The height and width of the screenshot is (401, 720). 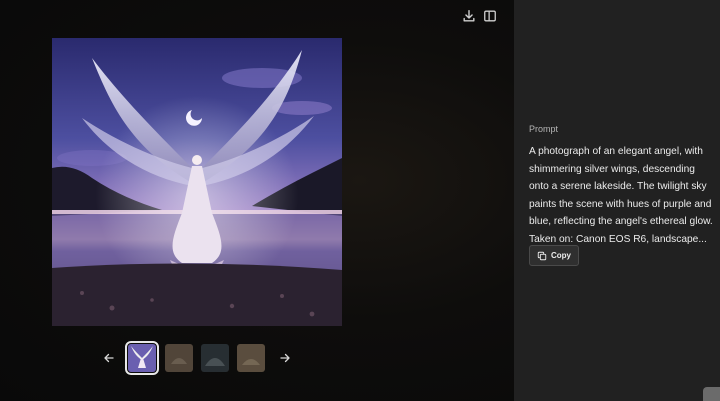 I want to click on sidebar-toggle-icon, so click(x=490, y=16).